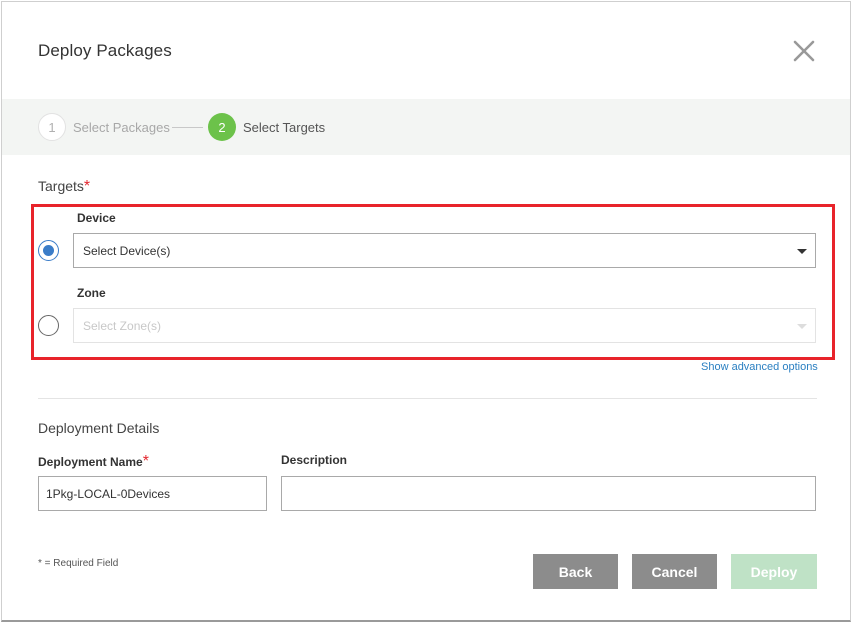 This screenshot has height=625, width=852. I want to click on zone-select: Select Zone(s), so click(444, 325).